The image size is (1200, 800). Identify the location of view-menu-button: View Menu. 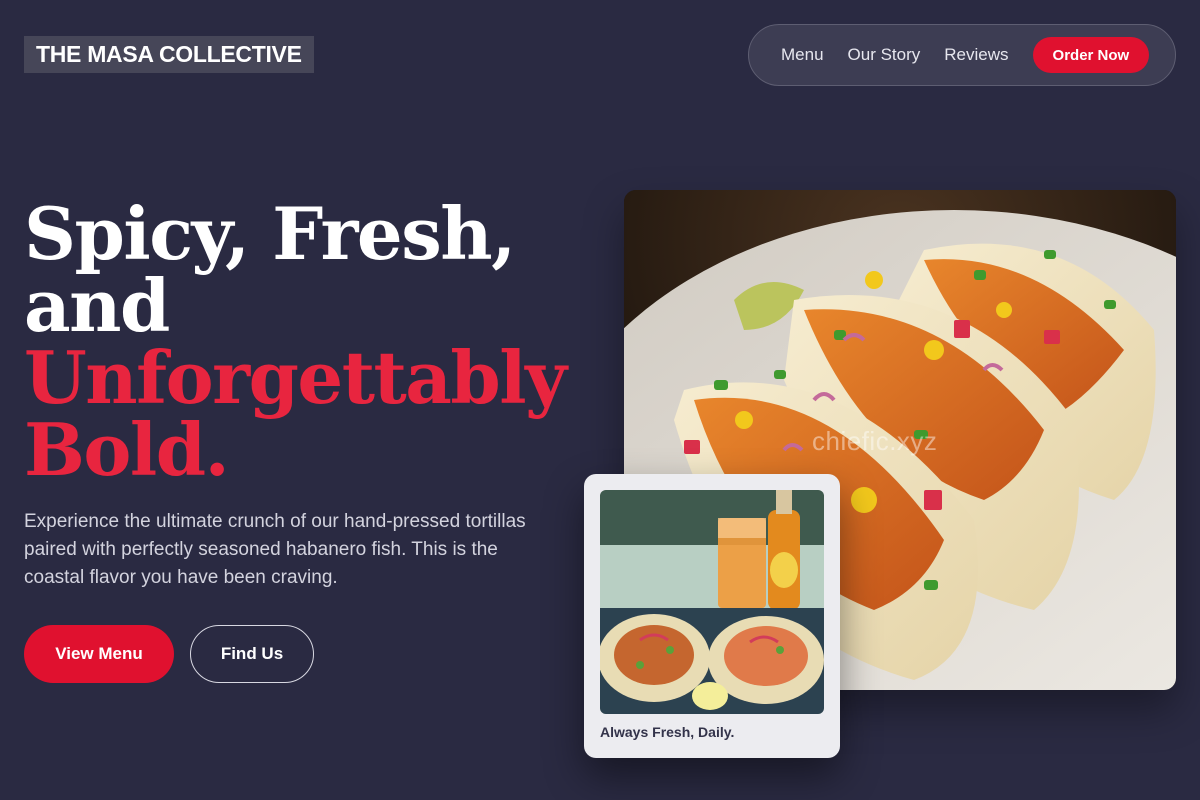
(99, 654).